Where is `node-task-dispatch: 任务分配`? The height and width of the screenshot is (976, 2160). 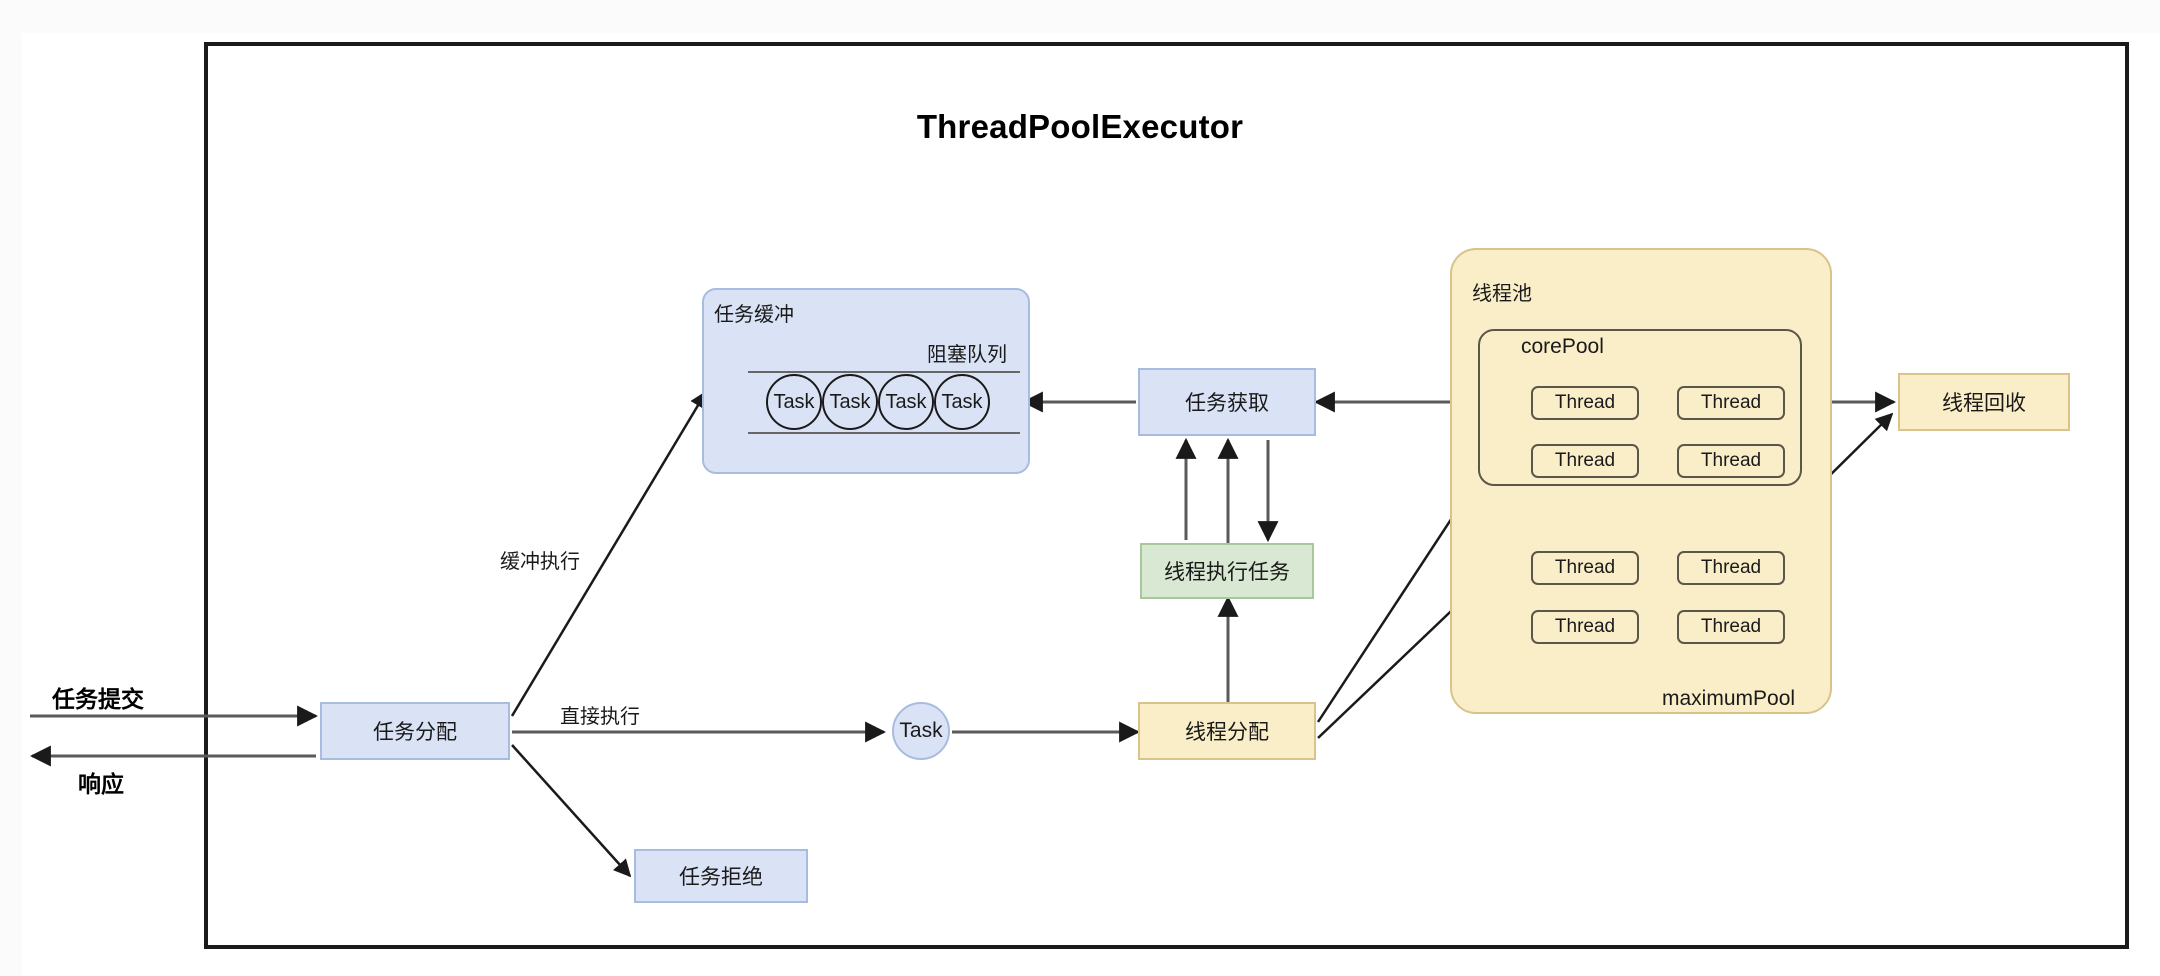
node-task-dispatch: 任务分配 is located at coordinates (415, 731).